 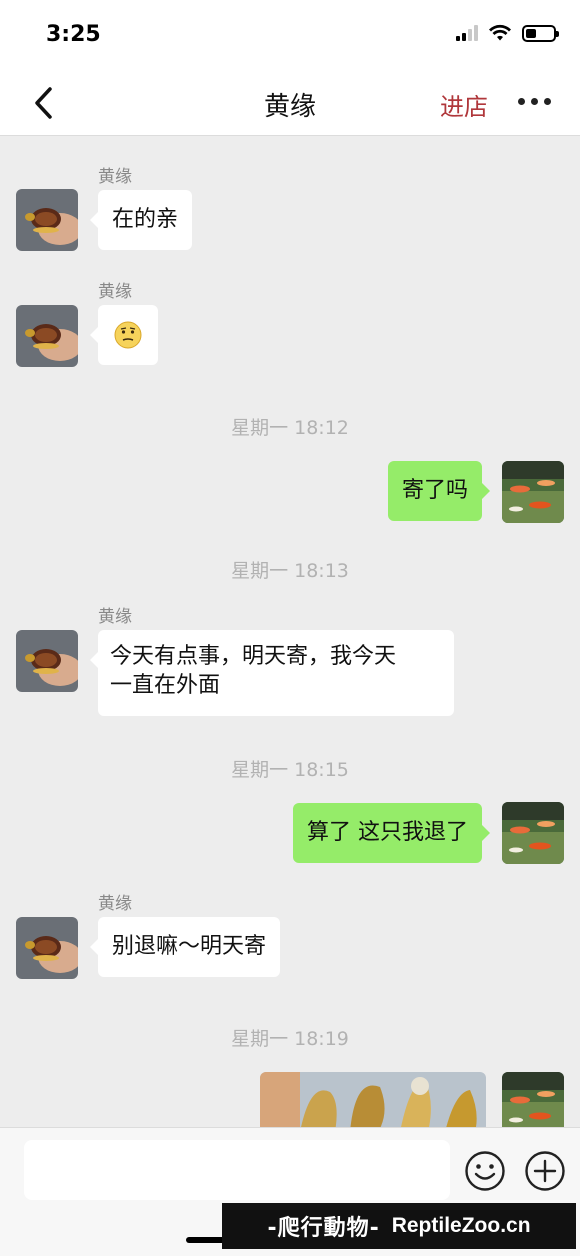 What do you see at coordinates (467, 33) in the screenshot?
I see `cellular-signal-icon` at bounding box center [467, 33].